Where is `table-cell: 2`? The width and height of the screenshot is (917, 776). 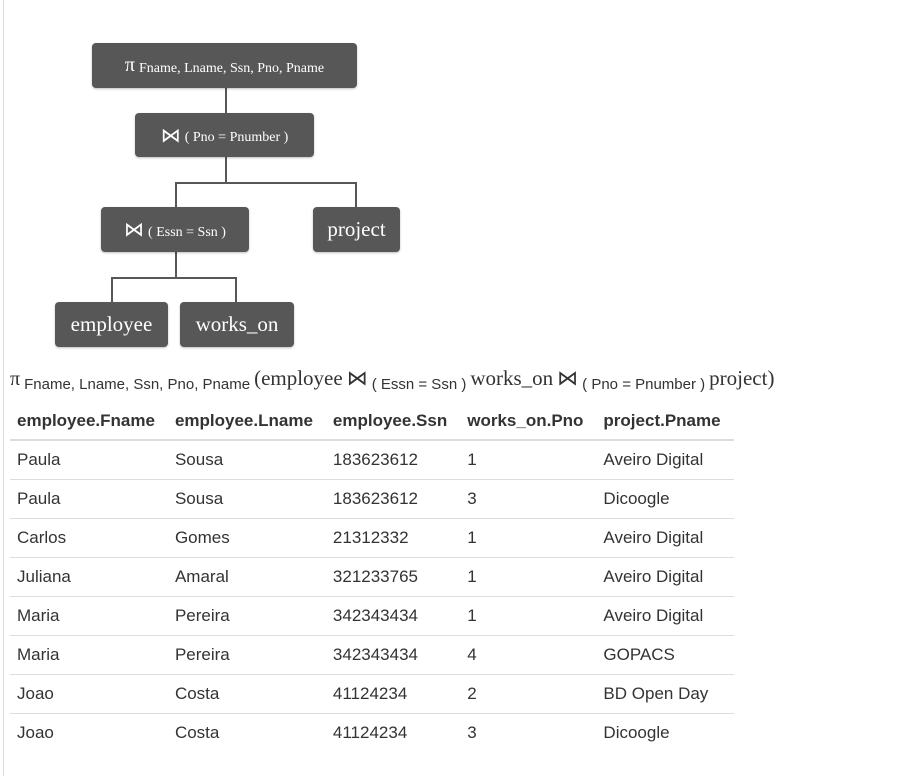 table-cell: 2 is located at coordinates (528, 694).